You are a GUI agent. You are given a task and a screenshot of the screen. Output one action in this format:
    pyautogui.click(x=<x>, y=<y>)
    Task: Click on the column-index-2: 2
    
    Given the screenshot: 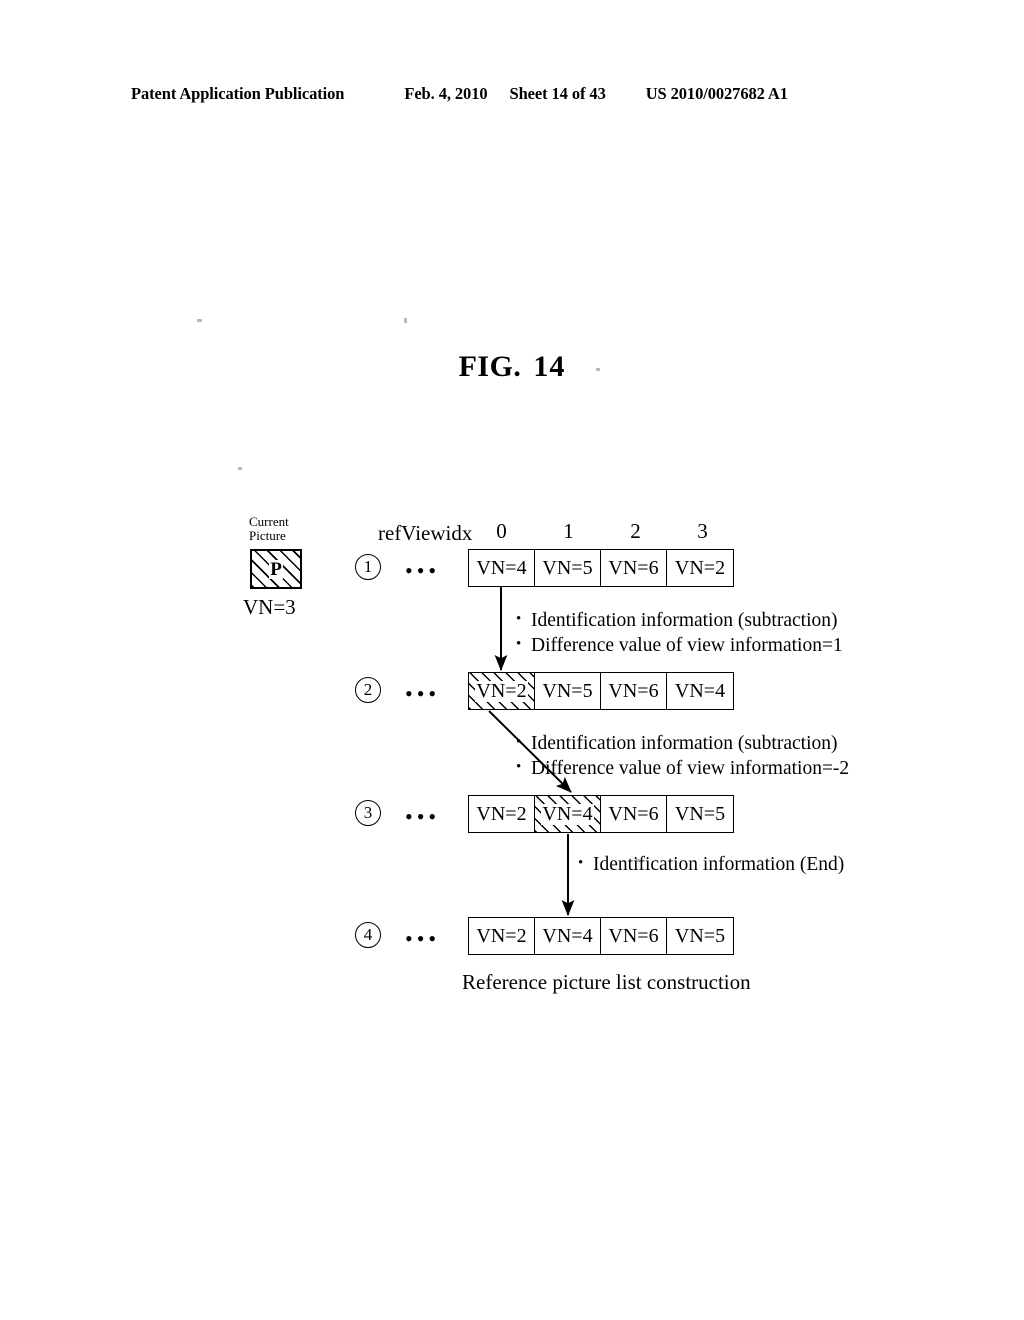 What is the action you would take?
    pyautogui.click(x=635, y=531)
    